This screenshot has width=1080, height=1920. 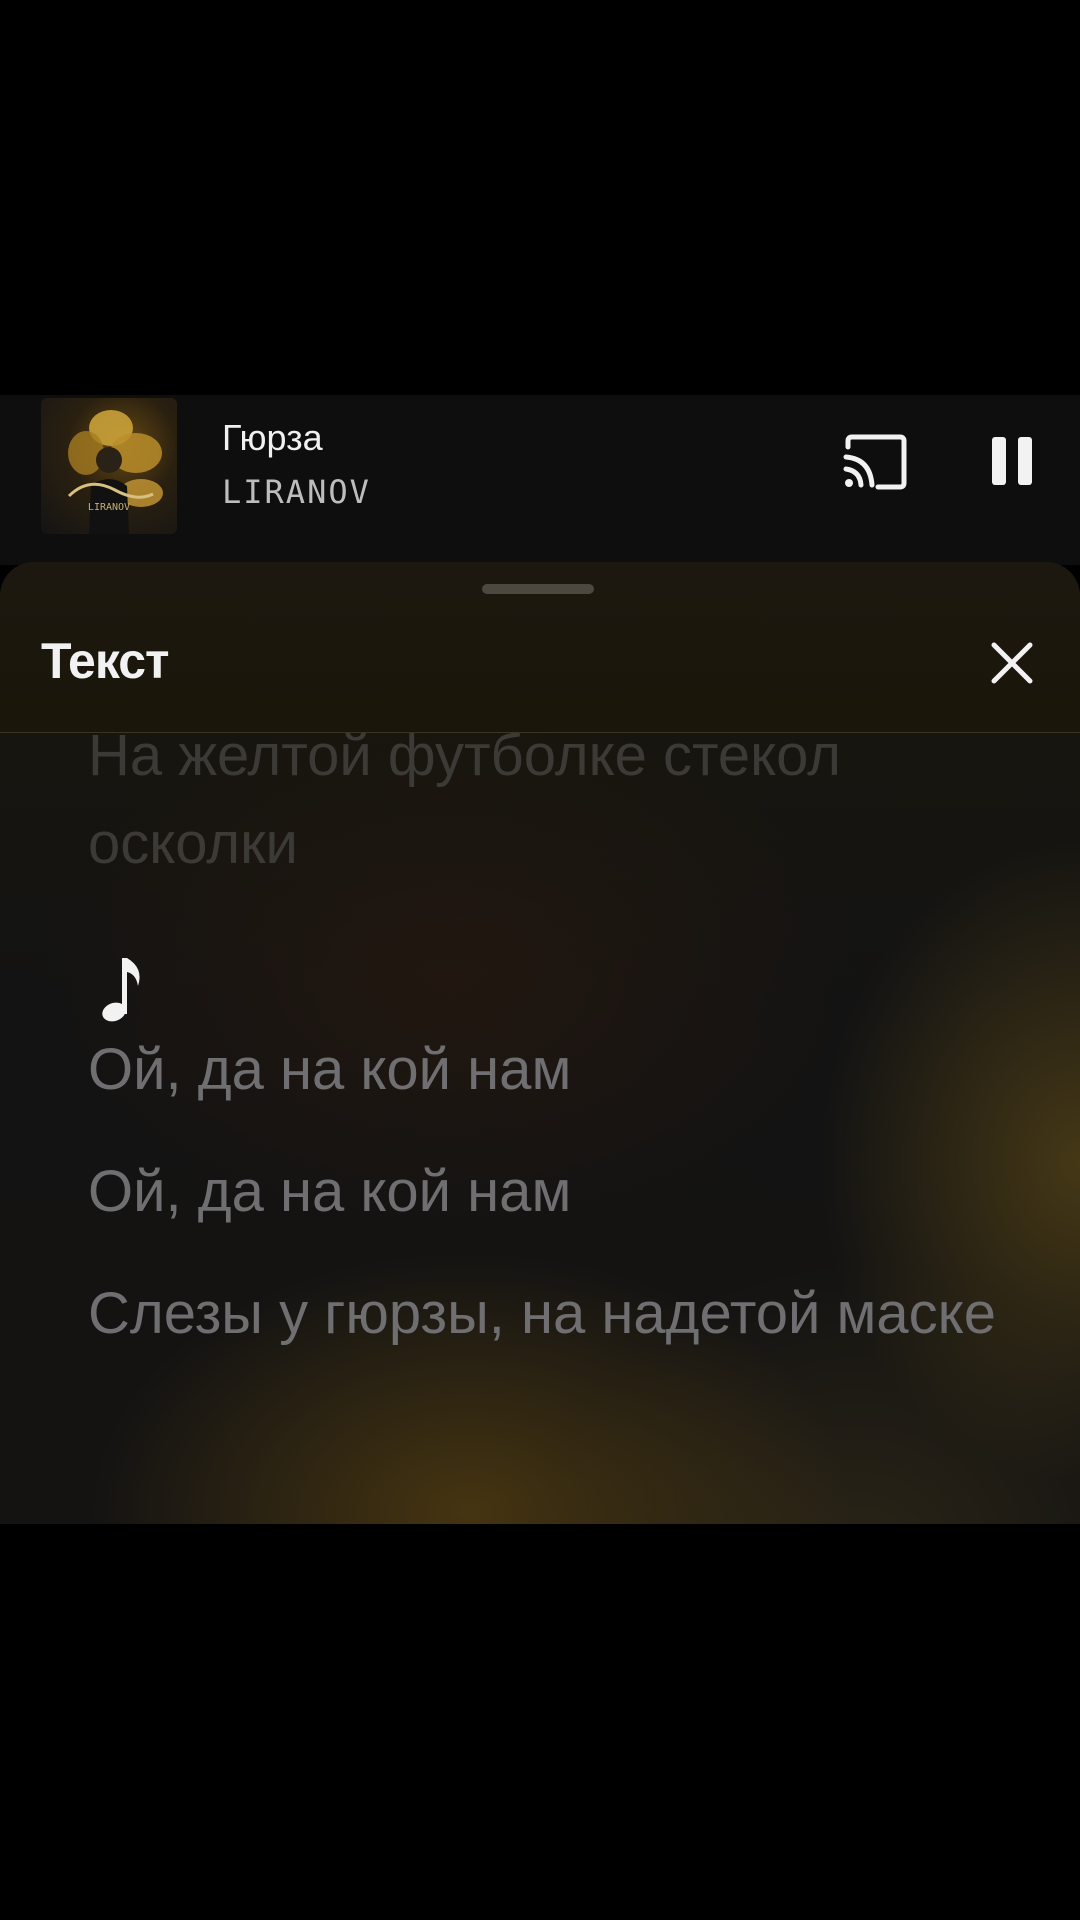 What do you see at coordinates (1025, 461) in the screenshot?
I see `pause-icon-bar-right` at bounding box center [1025, 461].